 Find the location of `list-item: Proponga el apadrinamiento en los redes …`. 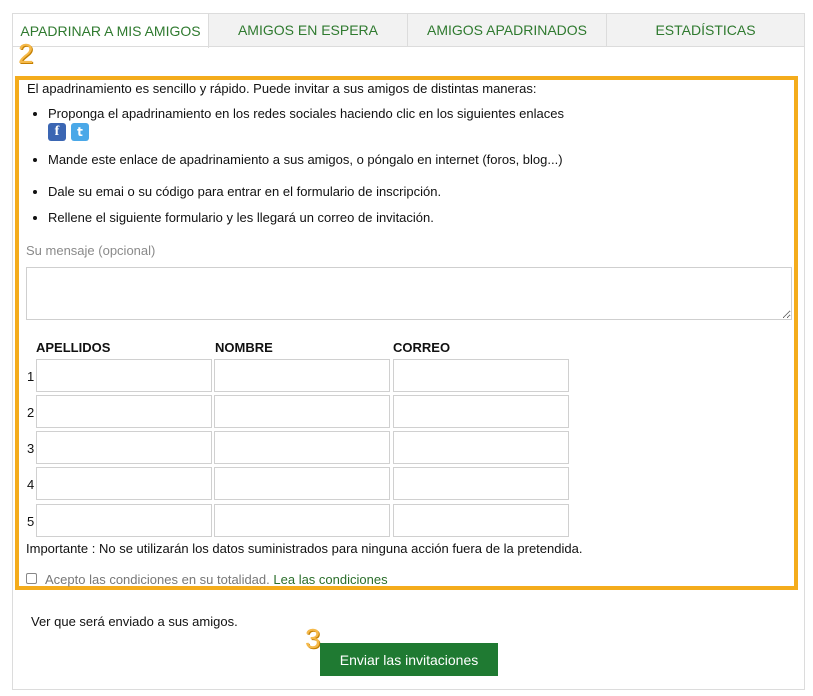

list-item: Proponga el apadrinamiento en los redes … is located at coordinates (398, 129).